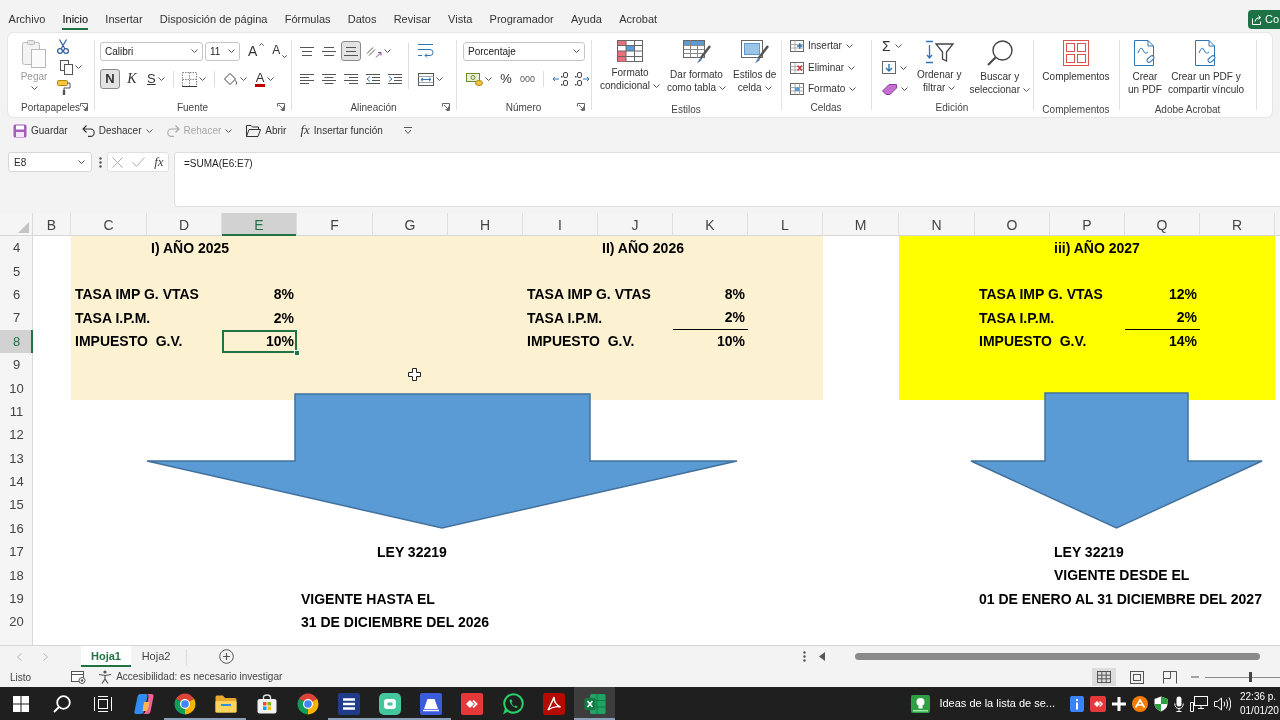  Describe the element at coordinates (521, 19) in the screenshot. I see `menu-tab: Programador` at that location.